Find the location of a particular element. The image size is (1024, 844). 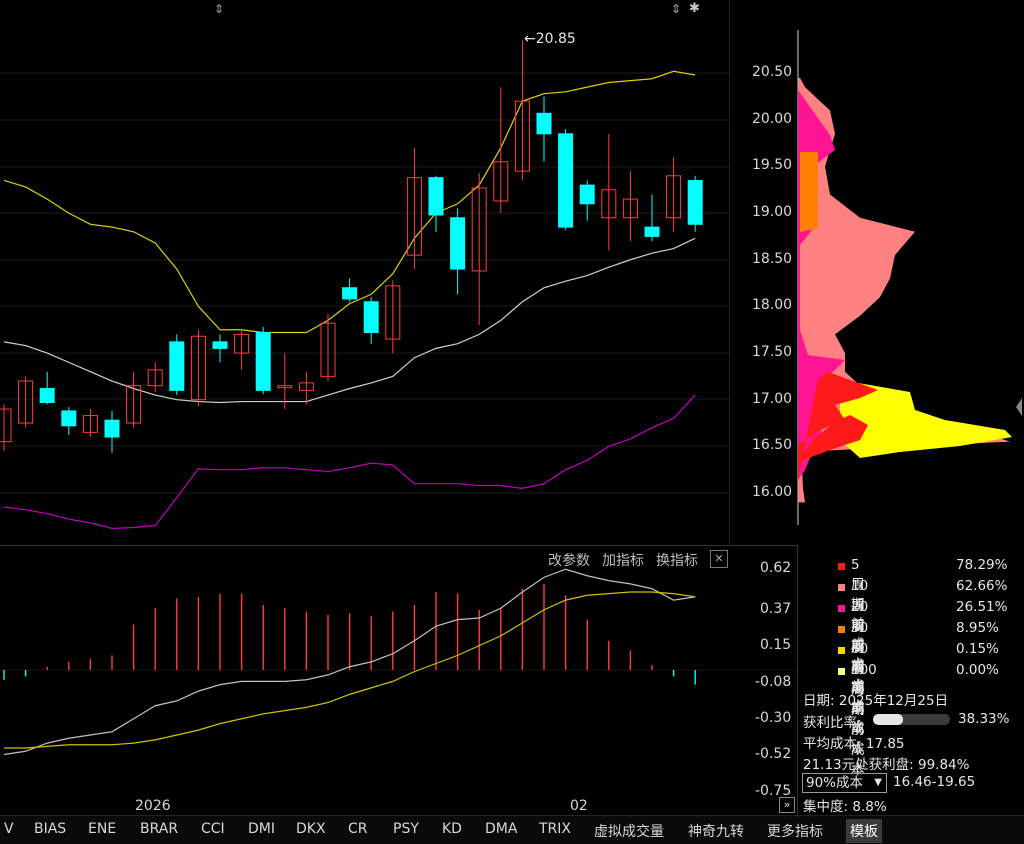

profit-ratio-fill is located at coordinates (888, 719).